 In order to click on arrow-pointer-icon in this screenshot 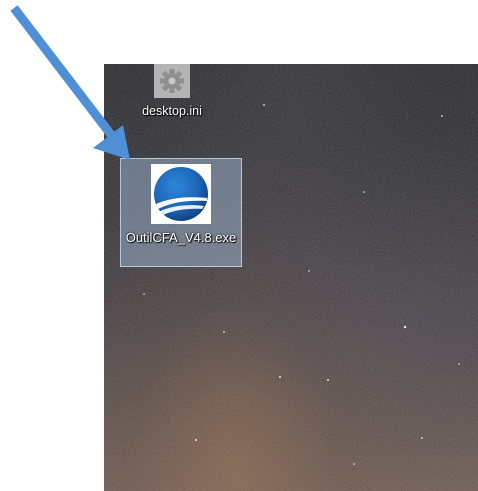, I will do `click(70, 82)`.